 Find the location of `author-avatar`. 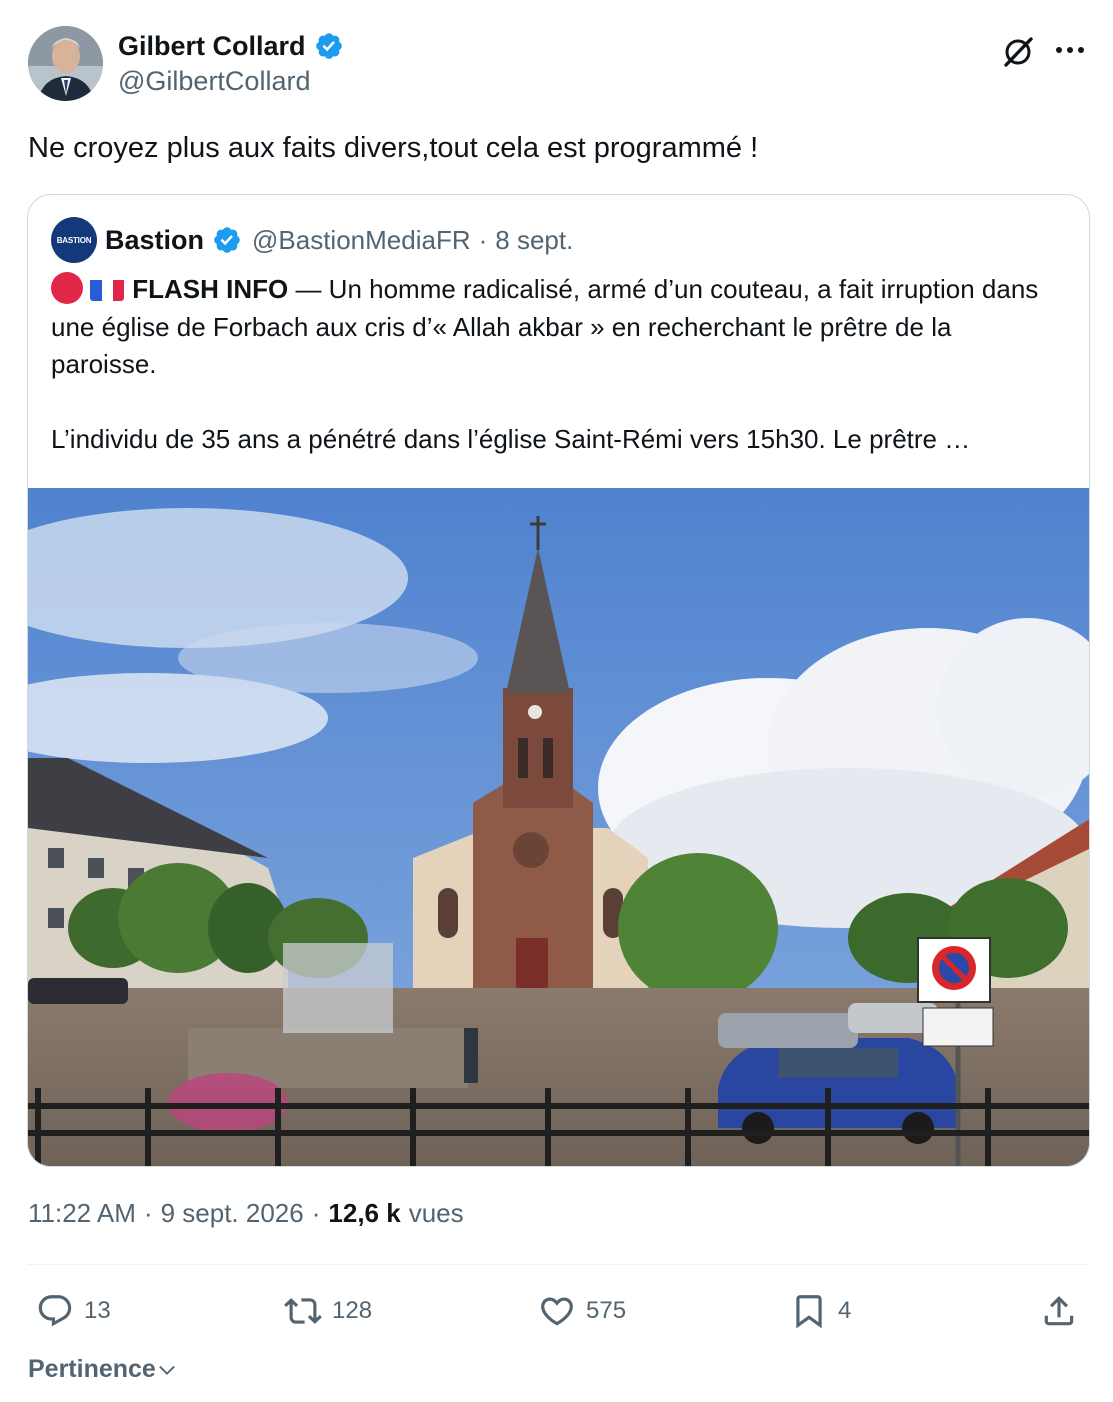

author-avatar is located at coordinates (65, 63).